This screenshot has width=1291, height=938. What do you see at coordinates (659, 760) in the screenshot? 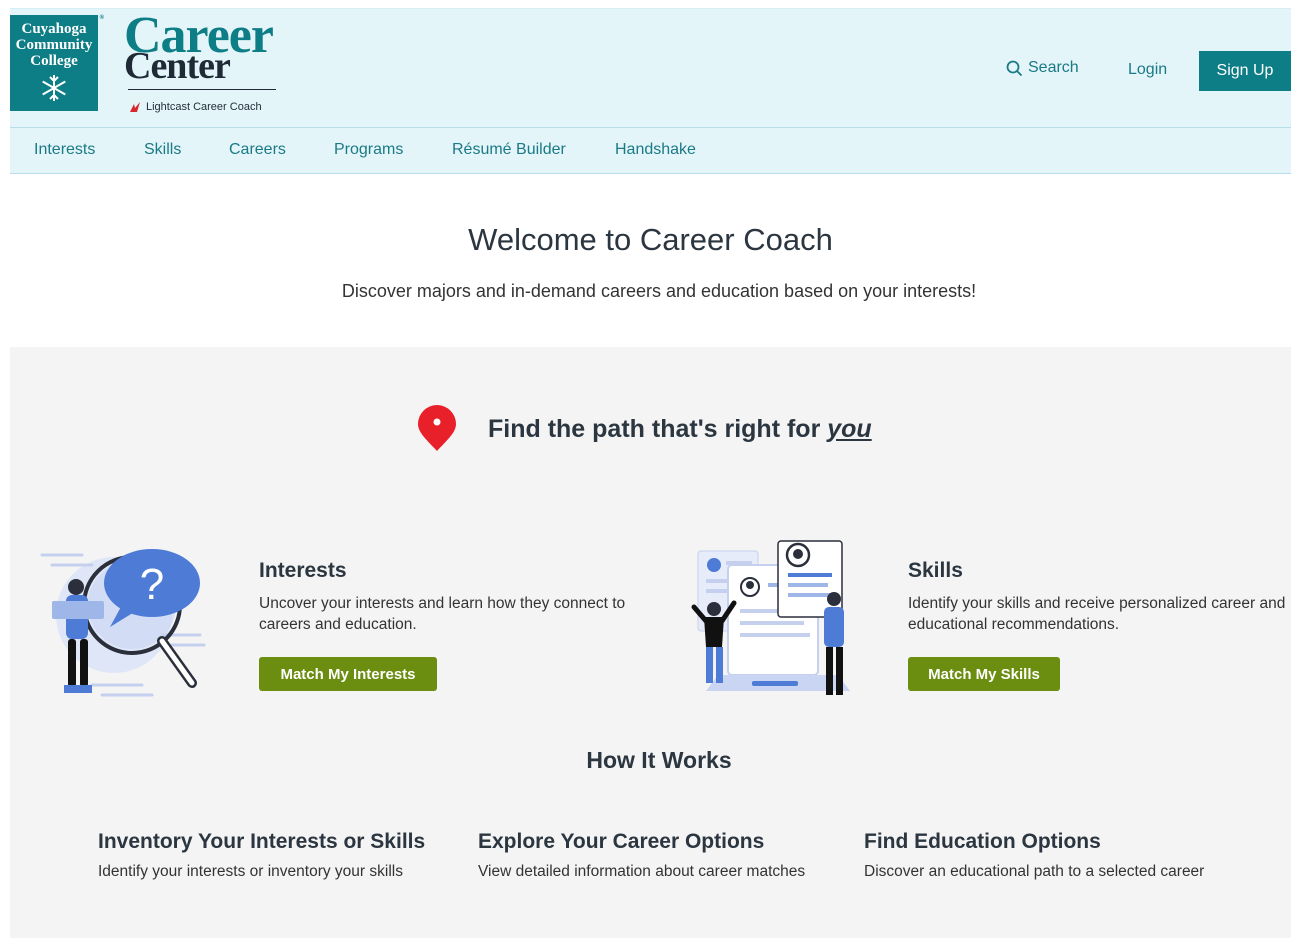
I see `how-it-works-title: How It Works` at bounding box center [659, 760].